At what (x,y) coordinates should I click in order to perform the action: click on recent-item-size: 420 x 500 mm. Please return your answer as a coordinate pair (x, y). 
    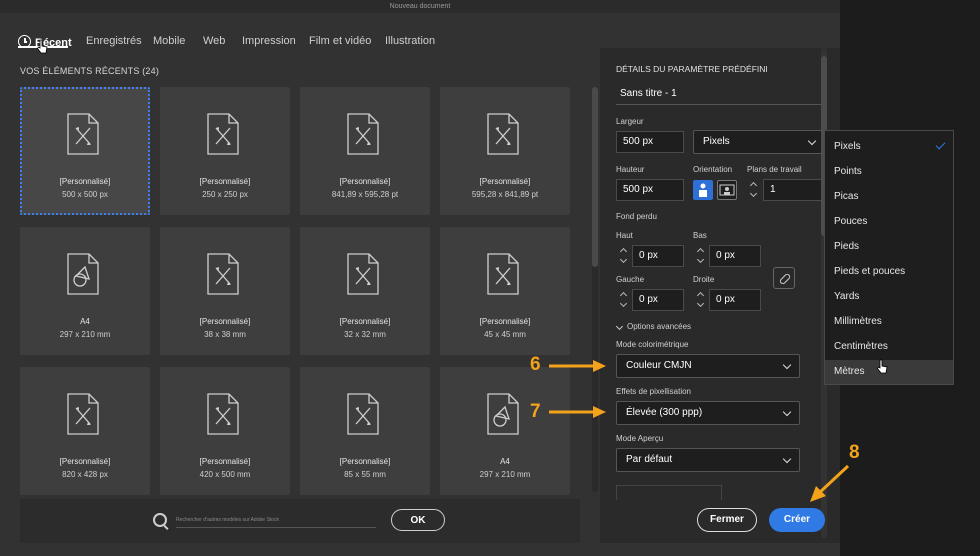
    Looking at the image, I should click on (225, 474).